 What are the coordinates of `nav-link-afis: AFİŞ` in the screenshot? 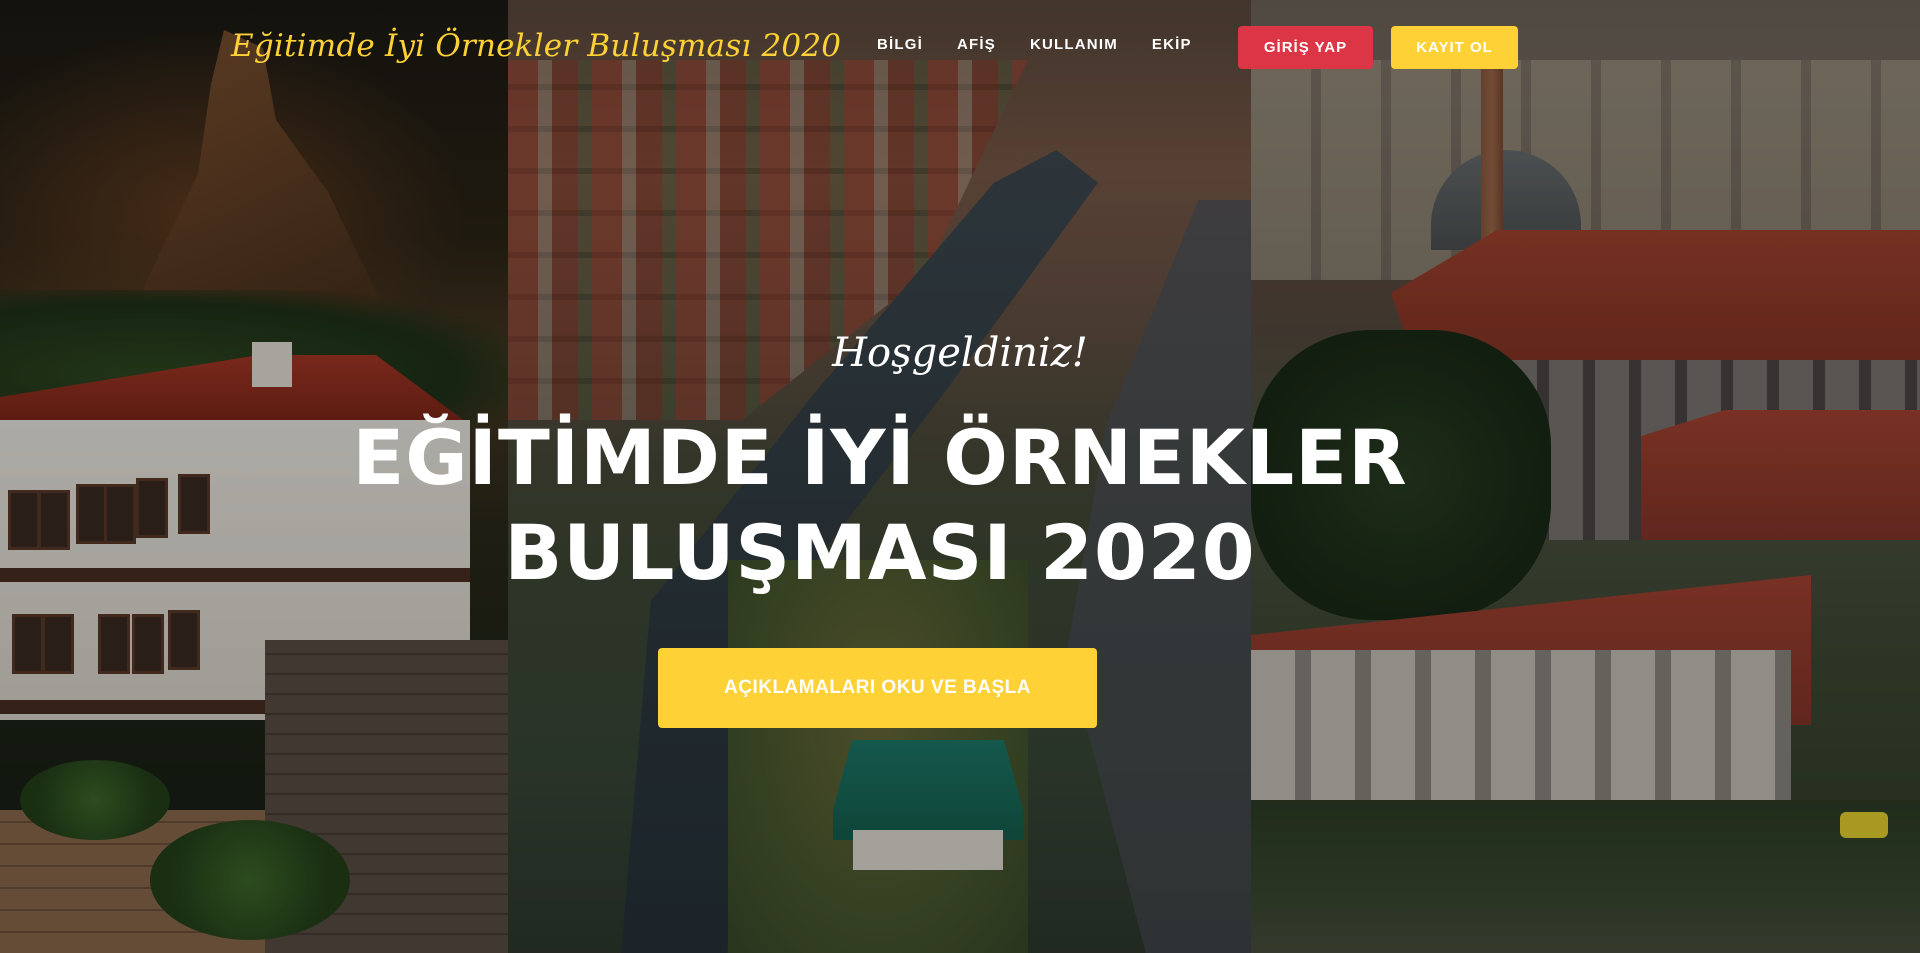 It's located at (976, 44).